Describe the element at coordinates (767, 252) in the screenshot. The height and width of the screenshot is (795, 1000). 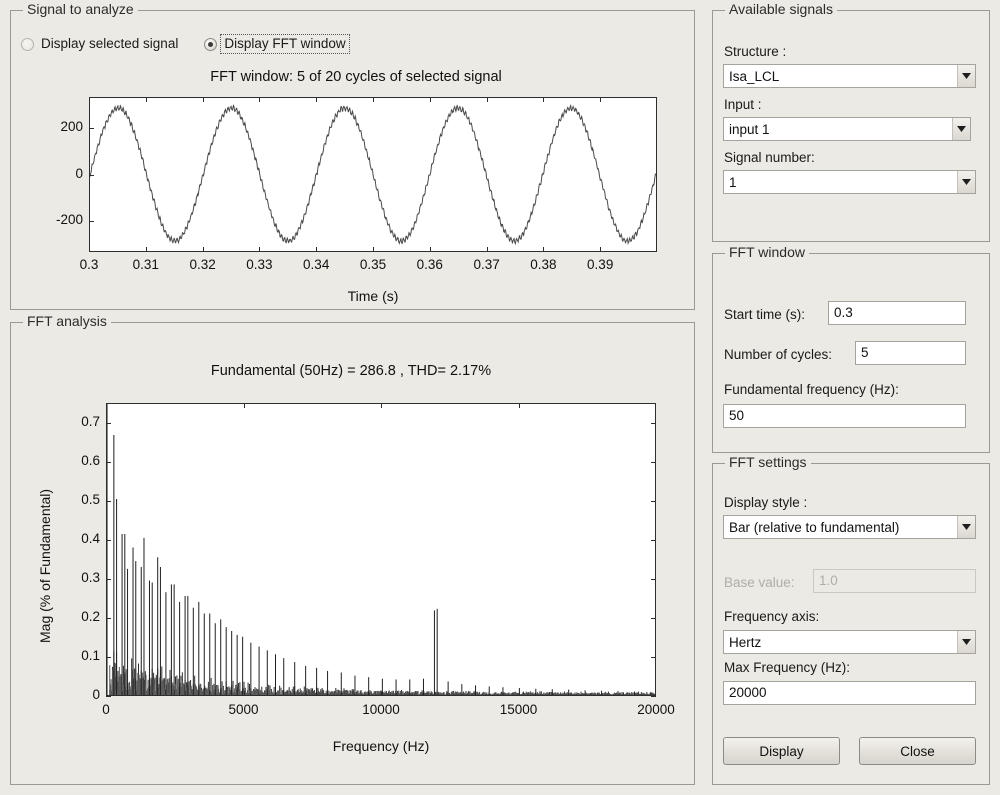
I see `fft-window-title: FFT window` at that location.